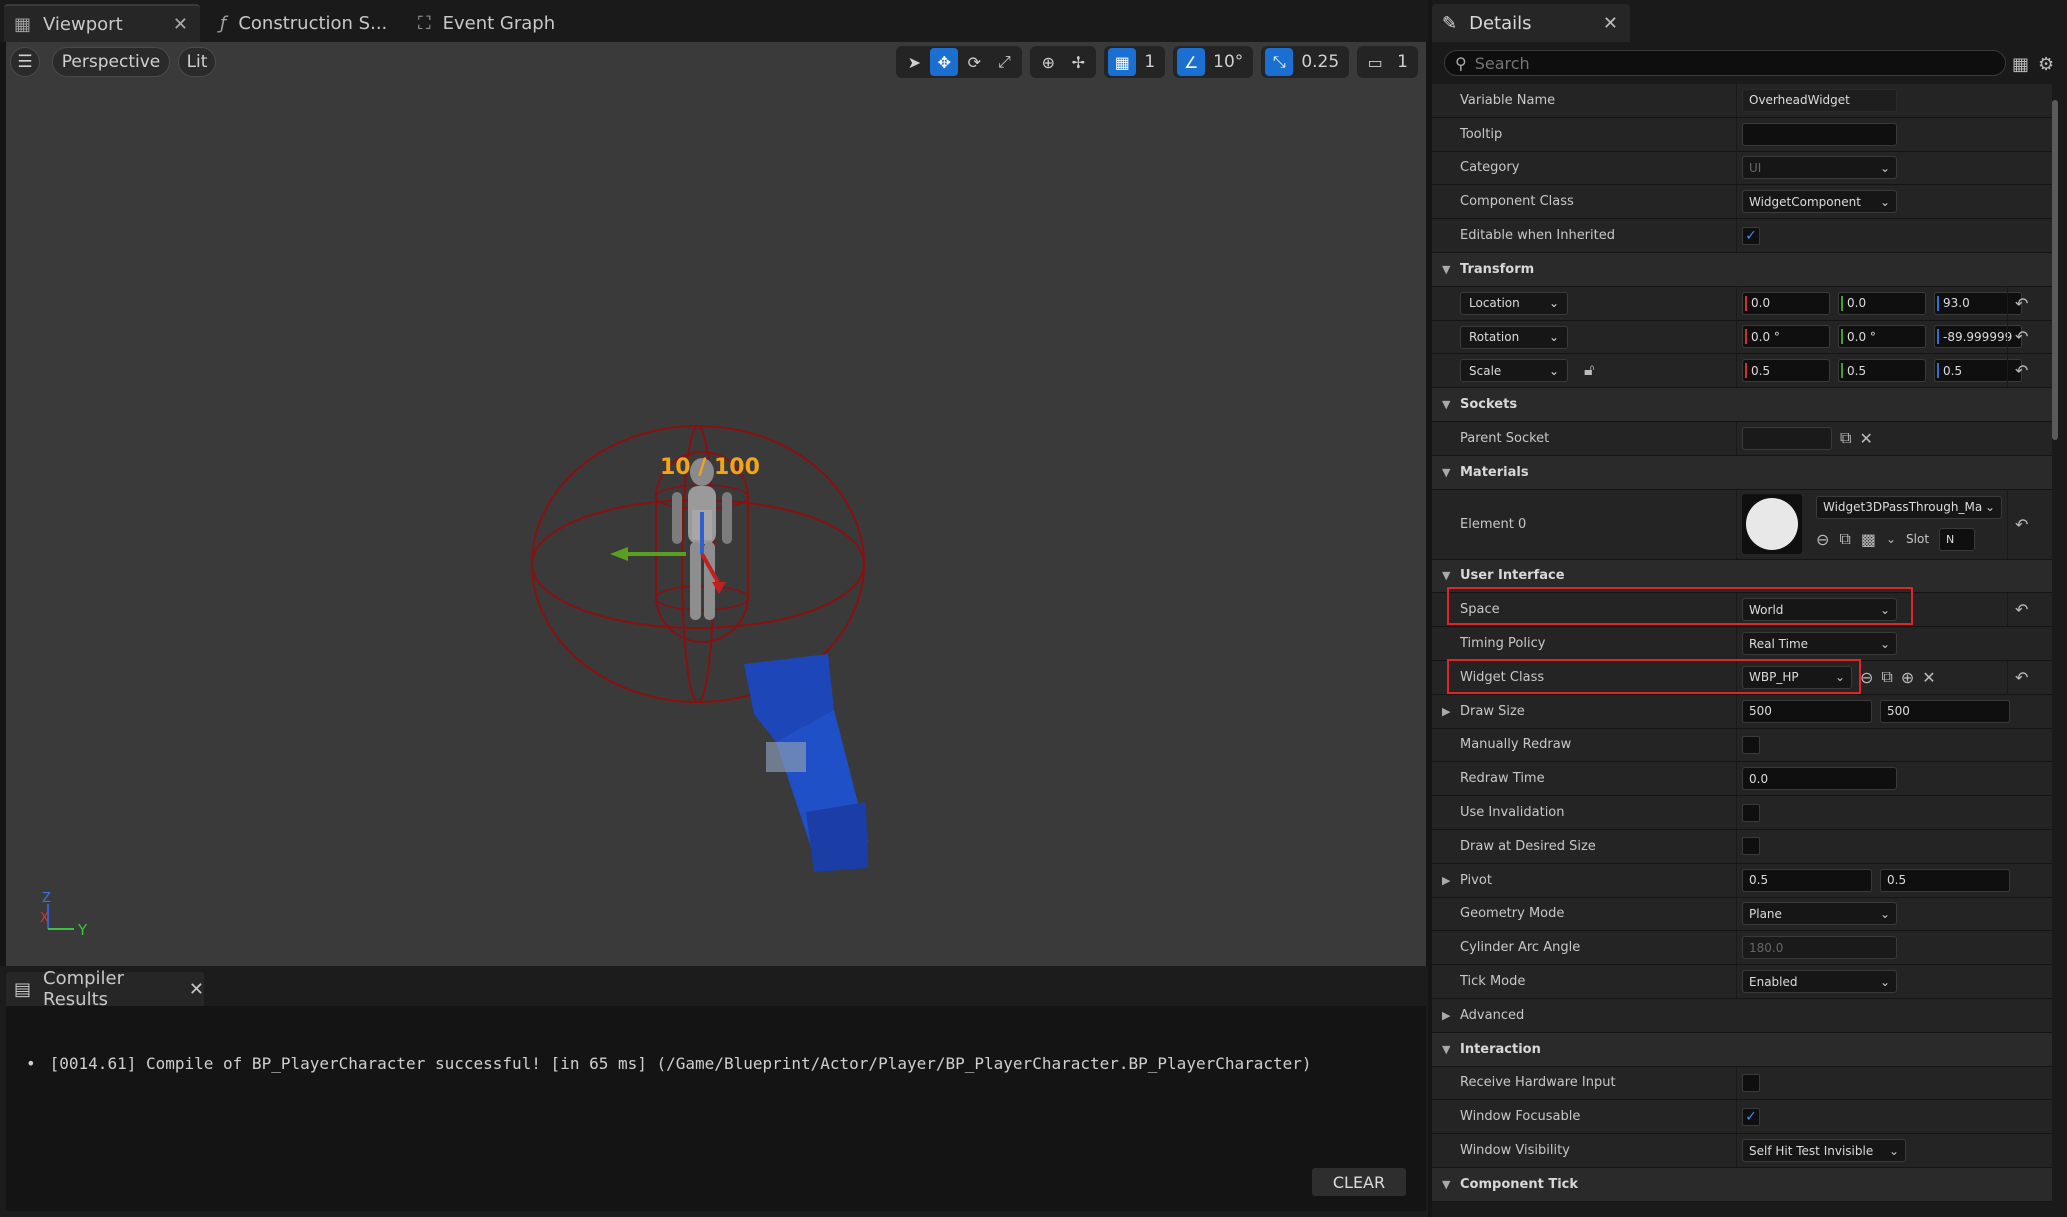 The image size is (2067, 1217). What do you see at coordinates (1714, 63) in the screenshot?
I see `search-input` at bounding box center [1714, 63].